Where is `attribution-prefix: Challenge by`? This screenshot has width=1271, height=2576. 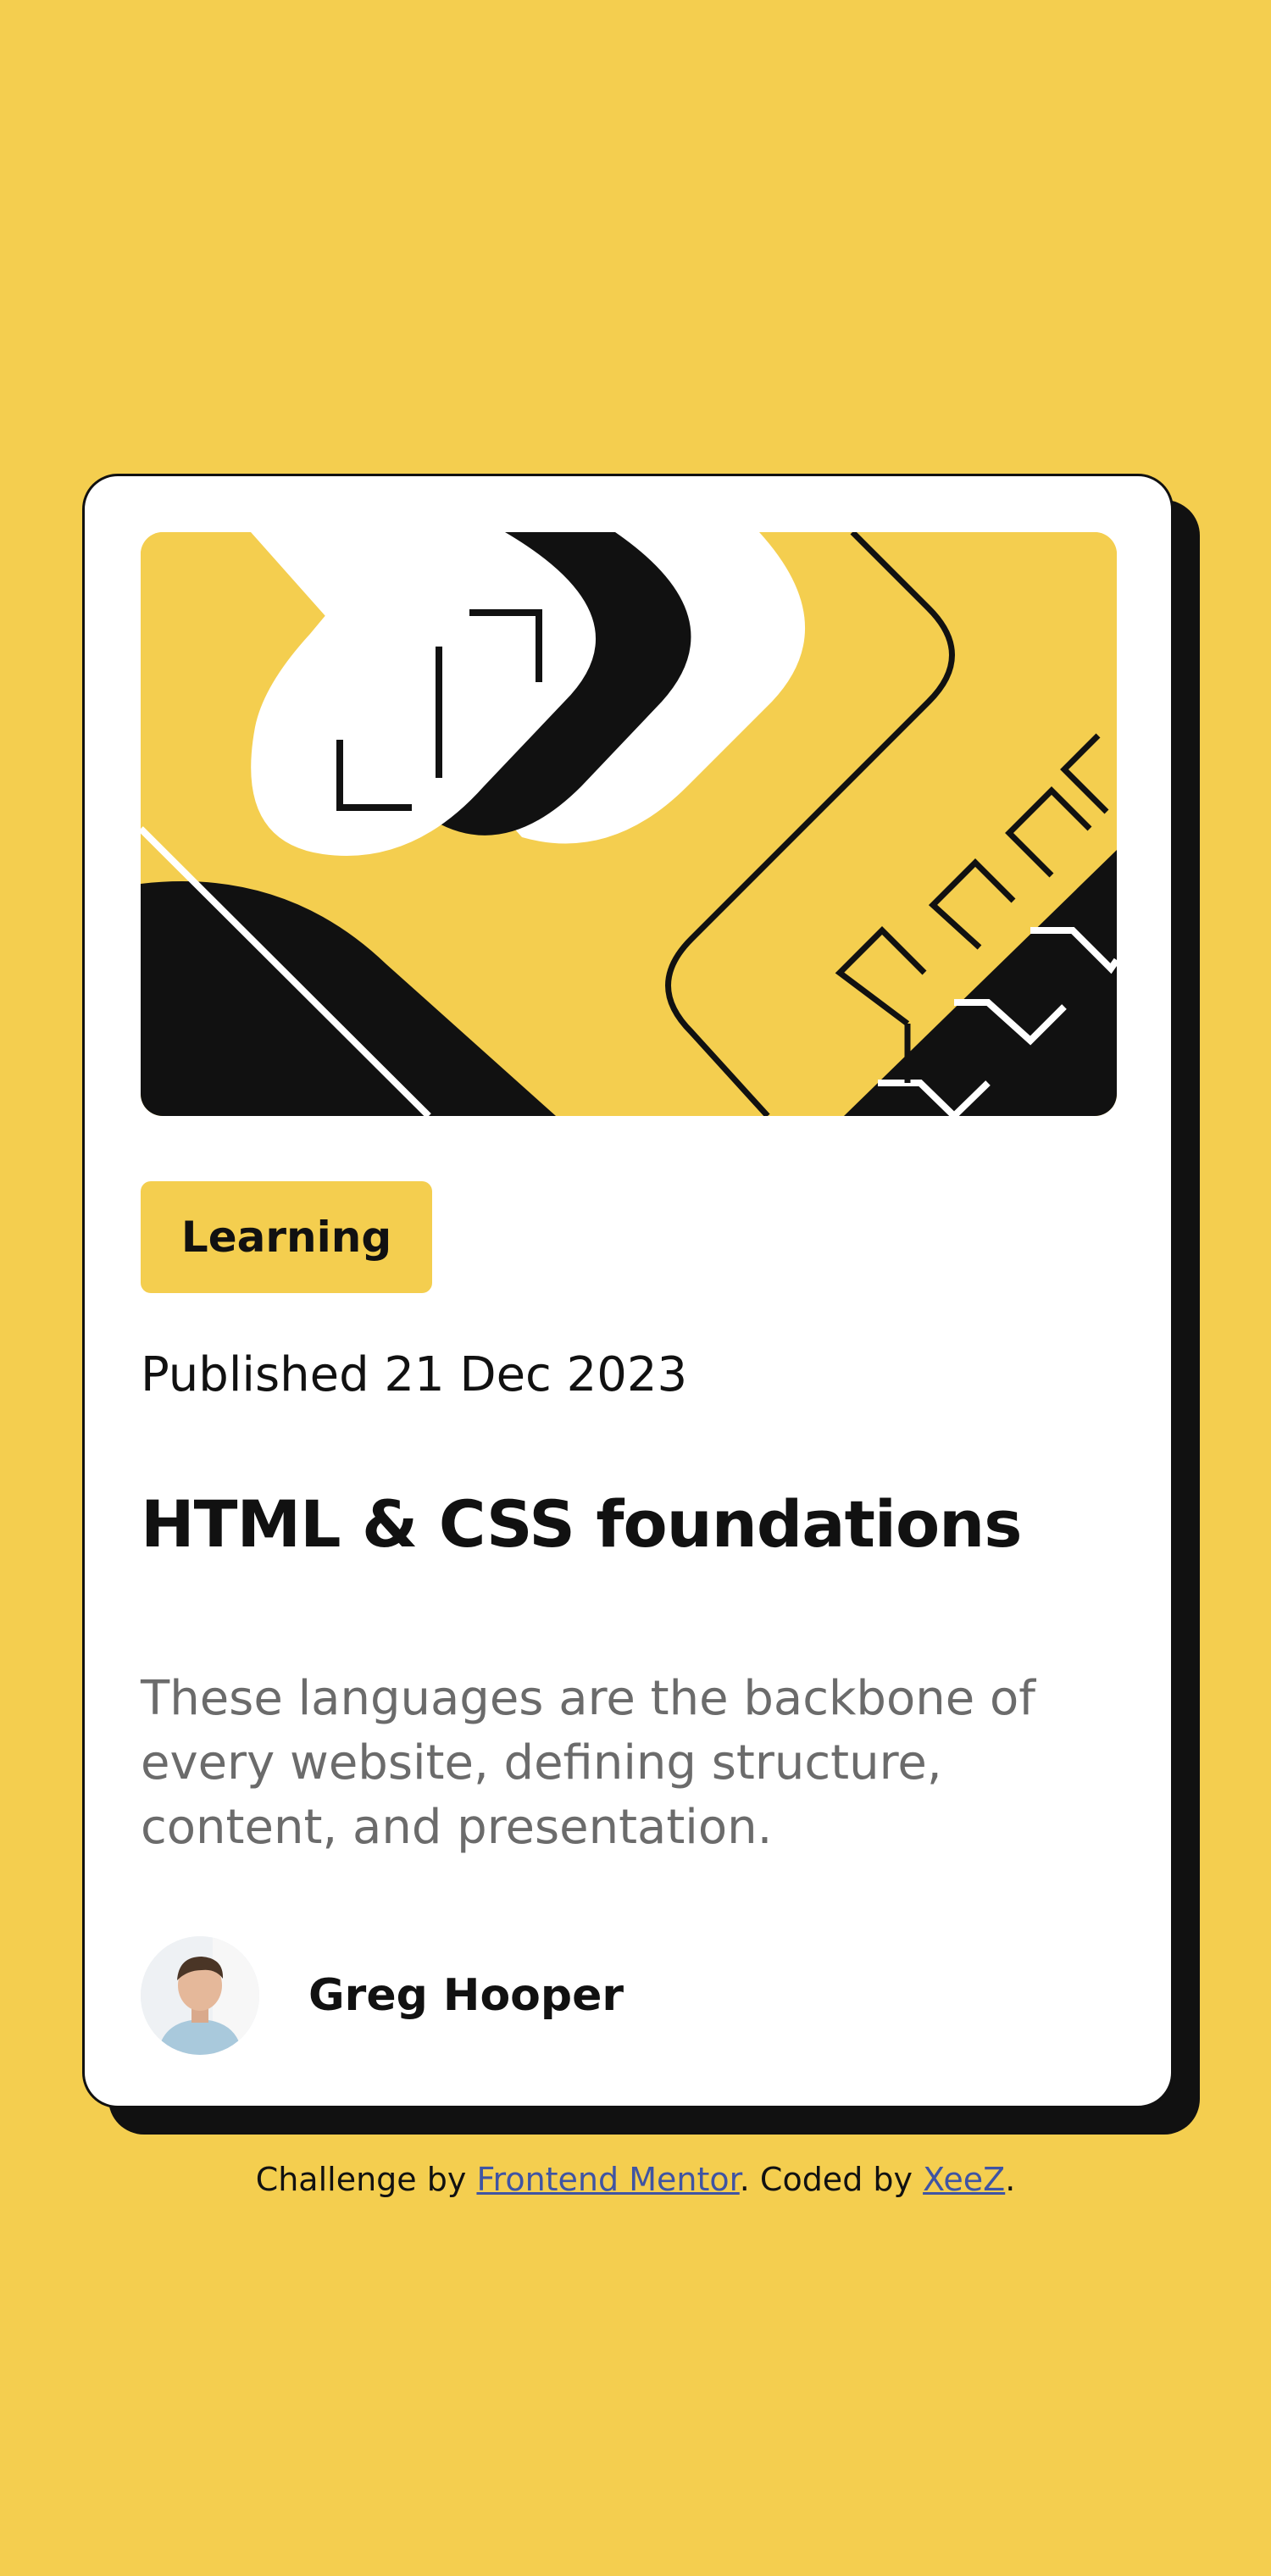
attribution-prefix: Challenge by is located at coordinates (366, 2179).